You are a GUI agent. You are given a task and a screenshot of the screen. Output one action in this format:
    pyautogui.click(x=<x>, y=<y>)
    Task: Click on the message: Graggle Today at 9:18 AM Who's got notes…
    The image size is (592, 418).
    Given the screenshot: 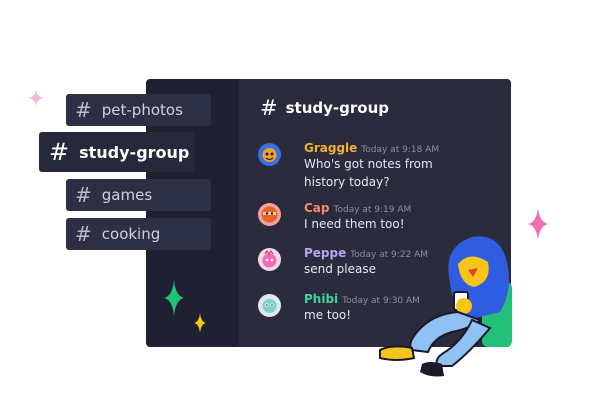 What is the action you would take?
    pyautogui.click(x=348, y=166)
    